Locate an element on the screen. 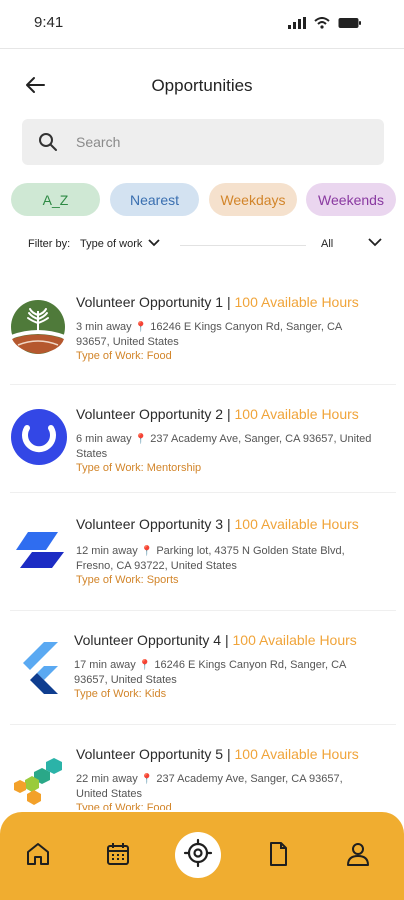 The image size is (404, 900). status-bar: 9:41 is located at coordinates (202, 24).